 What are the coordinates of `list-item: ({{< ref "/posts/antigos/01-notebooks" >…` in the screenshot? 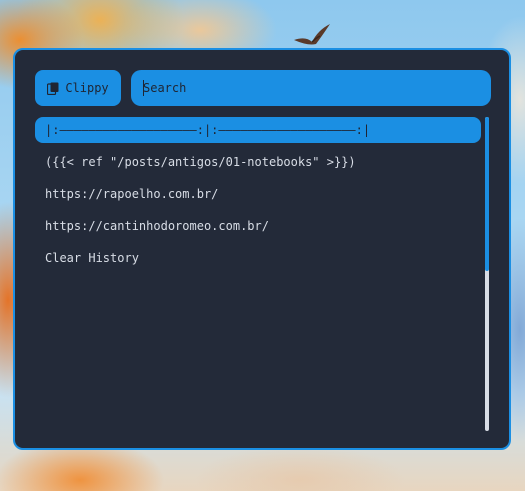 It's located at (258, 162).